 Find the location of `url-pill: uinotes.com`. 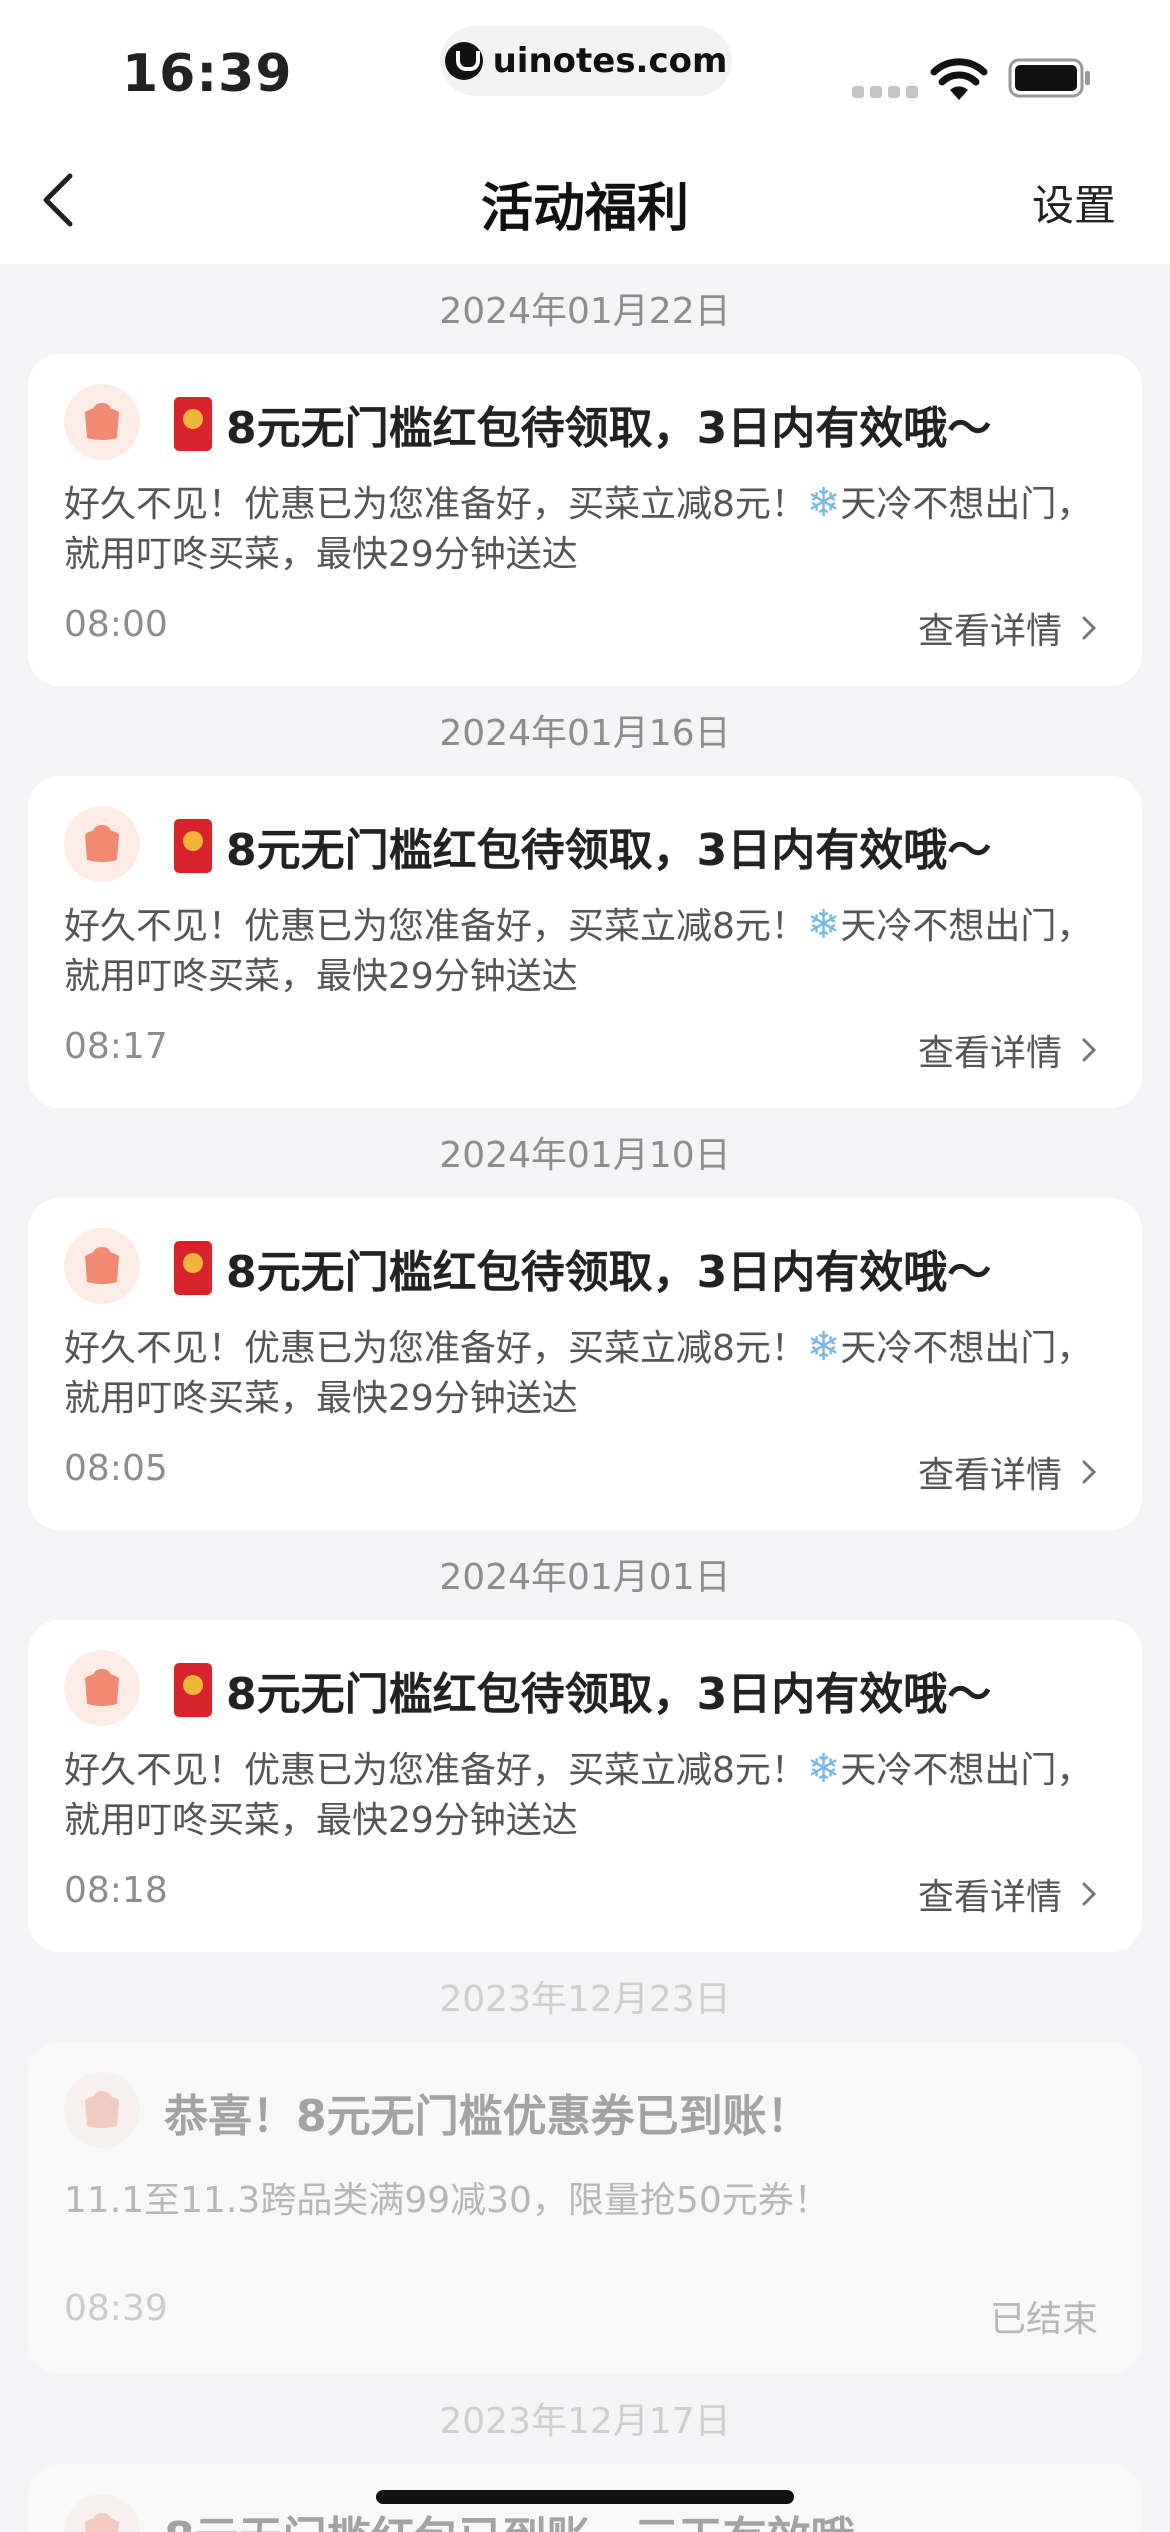

url-pill: uinotes.com is located at coordinates (586, 61).